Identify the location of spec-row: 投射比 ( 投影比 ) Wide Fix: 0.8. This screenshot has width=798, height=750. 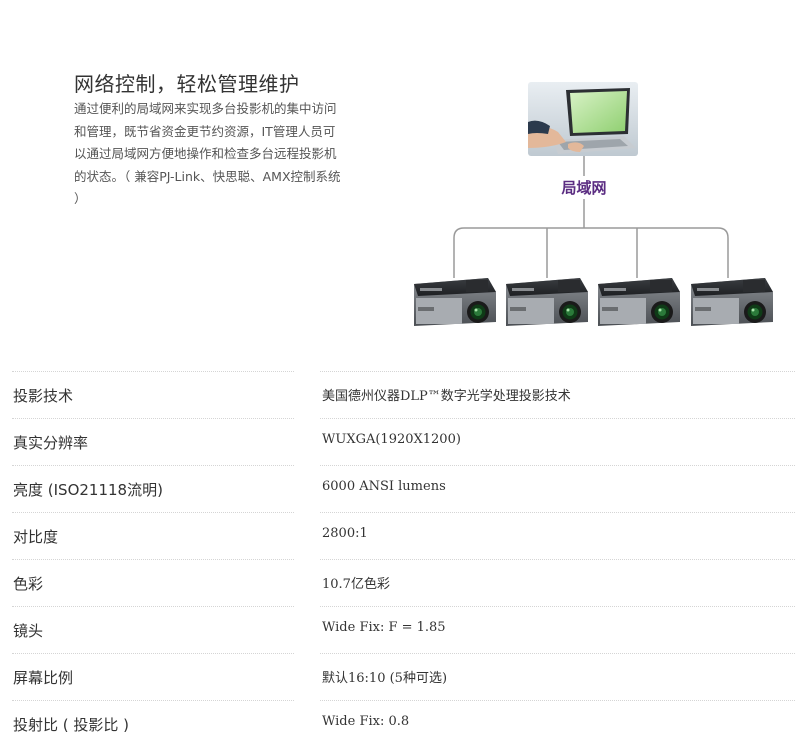
(403, 723).